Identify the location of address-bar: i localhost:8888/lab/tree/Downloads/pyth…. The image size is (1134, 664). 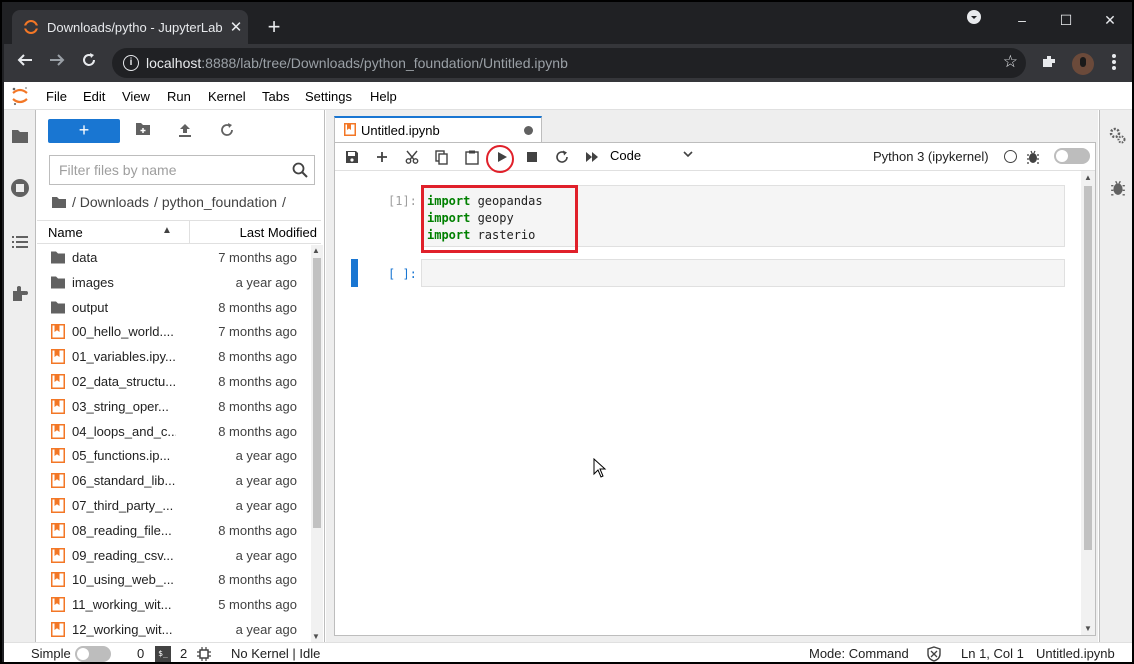
(569, 63).